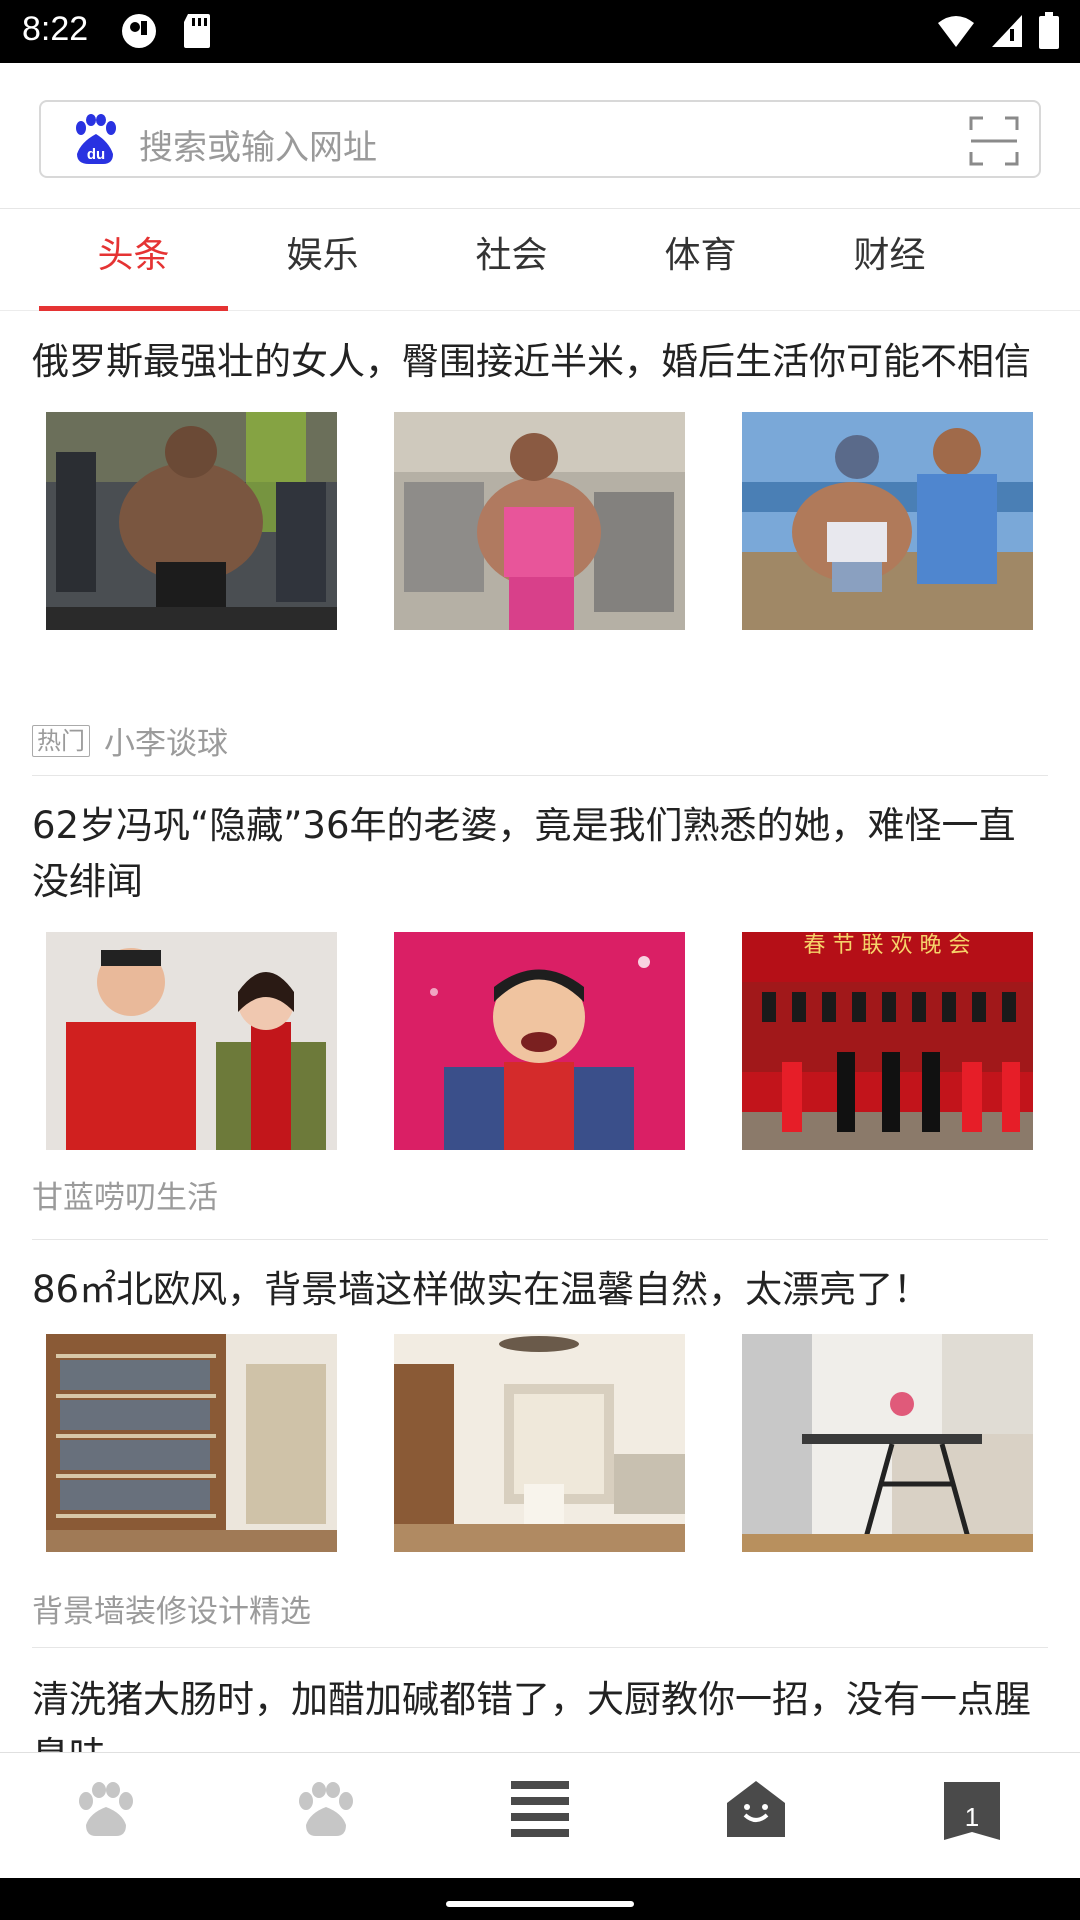  I want to click on back-button, so click(106, 1811).